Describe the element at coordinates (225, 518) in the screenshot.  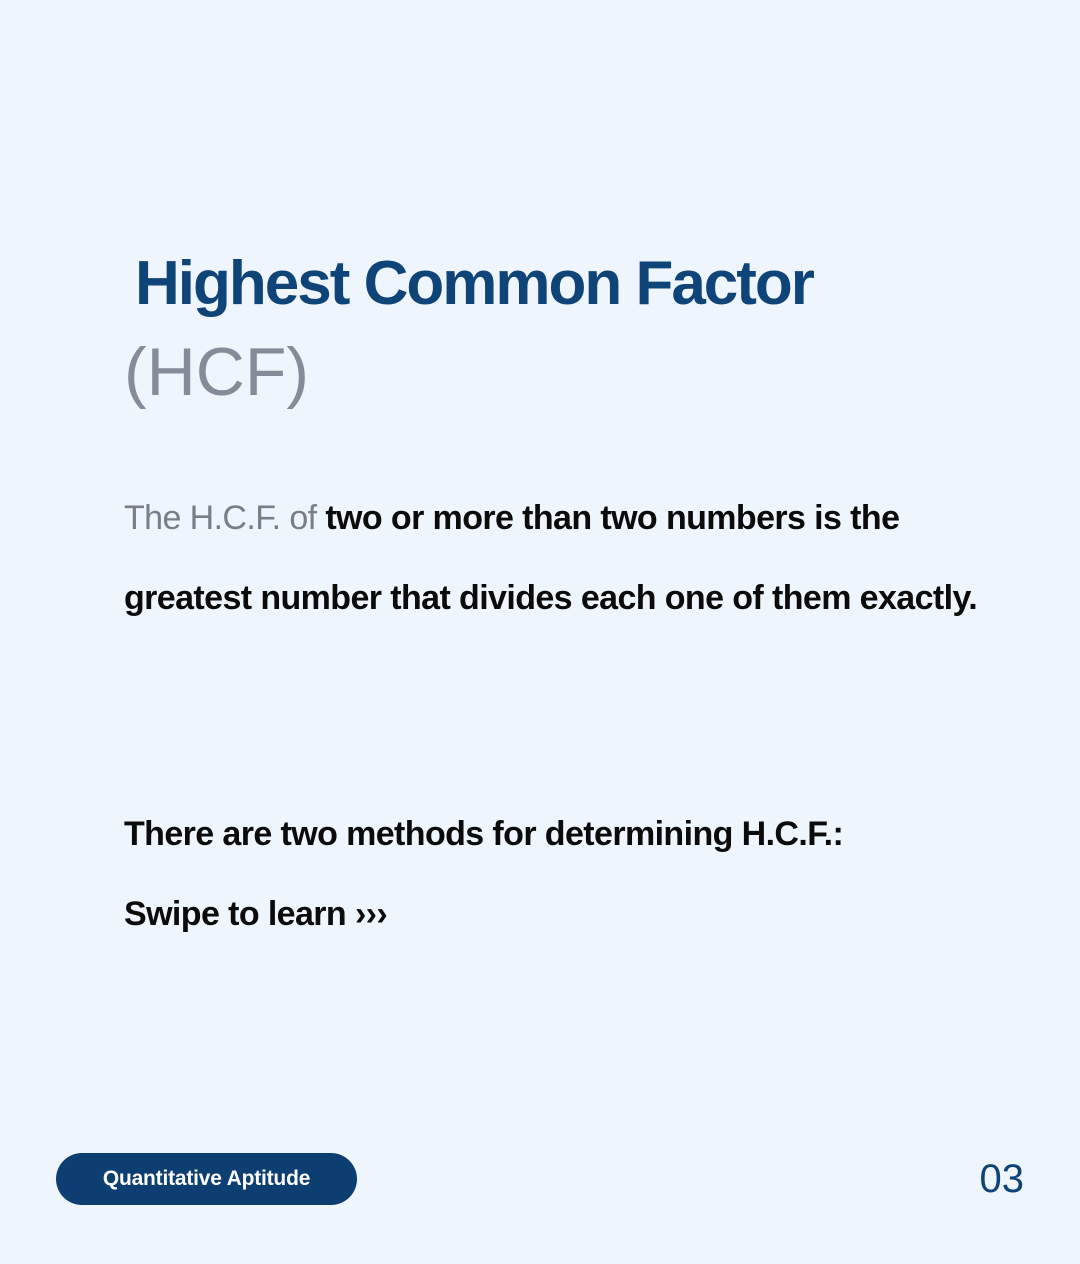
I see `definition-lead: The H.C.F. of` at that location.